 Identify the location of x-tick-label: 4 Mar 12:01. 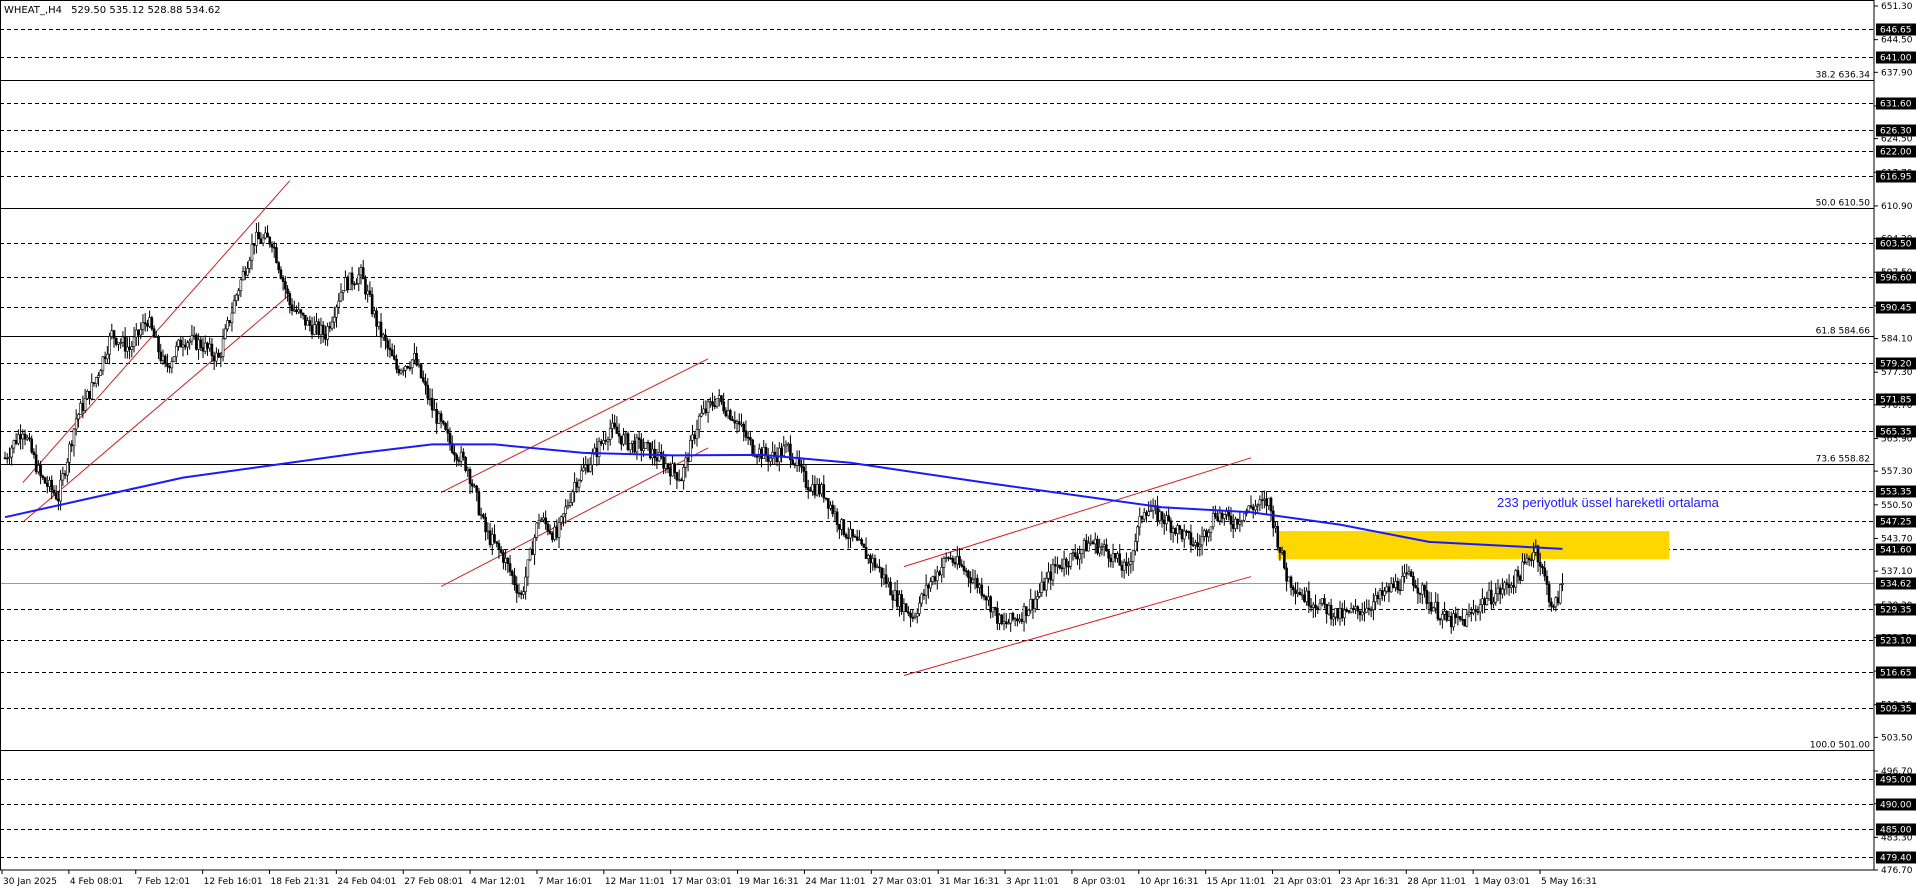
(498, 882).